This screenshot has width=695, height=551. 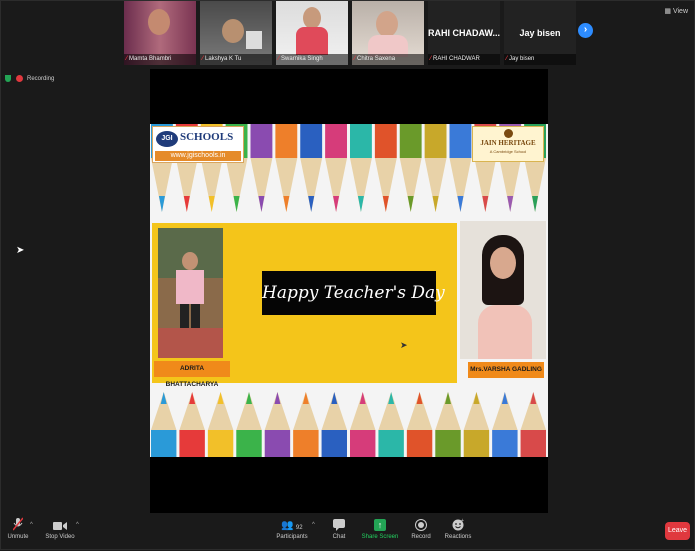 I want to click on logo-title: JAIN HERITAGE, so click(x=508, y=143).